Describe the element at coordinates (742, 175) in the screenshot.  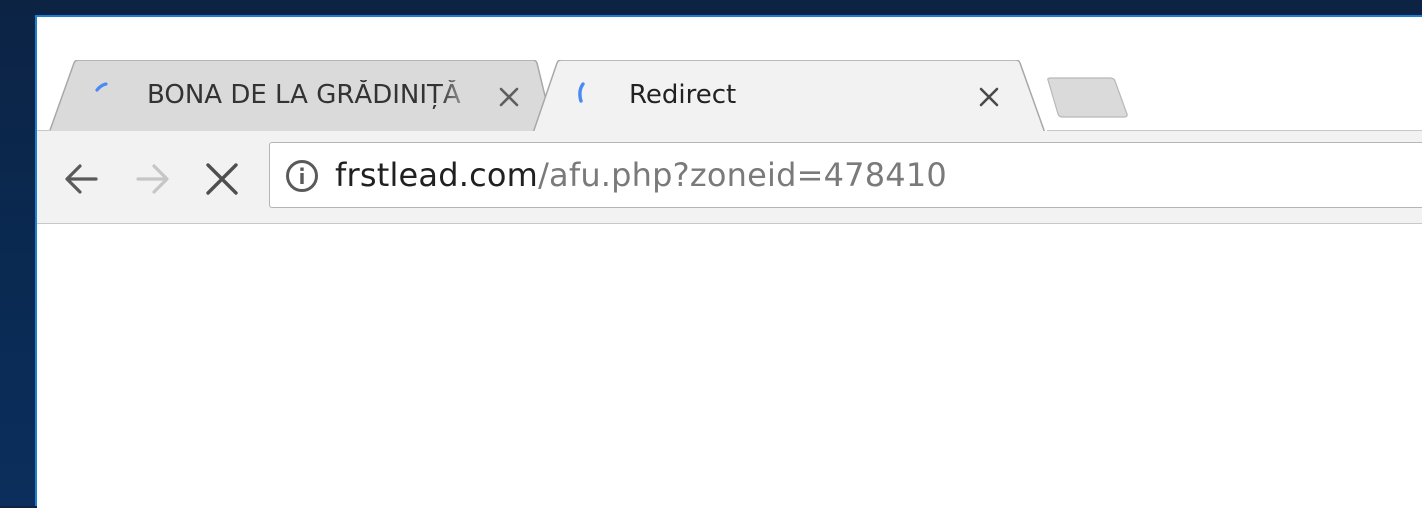
I see `url-path: /afu.php?zoneid=478410` at that location.